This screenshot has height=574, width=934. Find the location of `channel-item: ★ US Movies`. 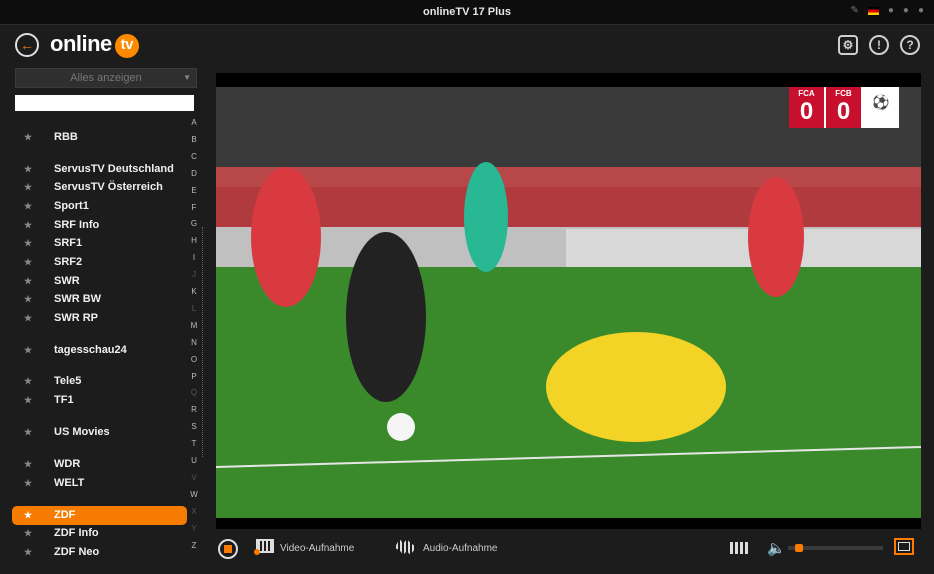

channel-item: ★ US Movies is located at coordinates (99, 432).